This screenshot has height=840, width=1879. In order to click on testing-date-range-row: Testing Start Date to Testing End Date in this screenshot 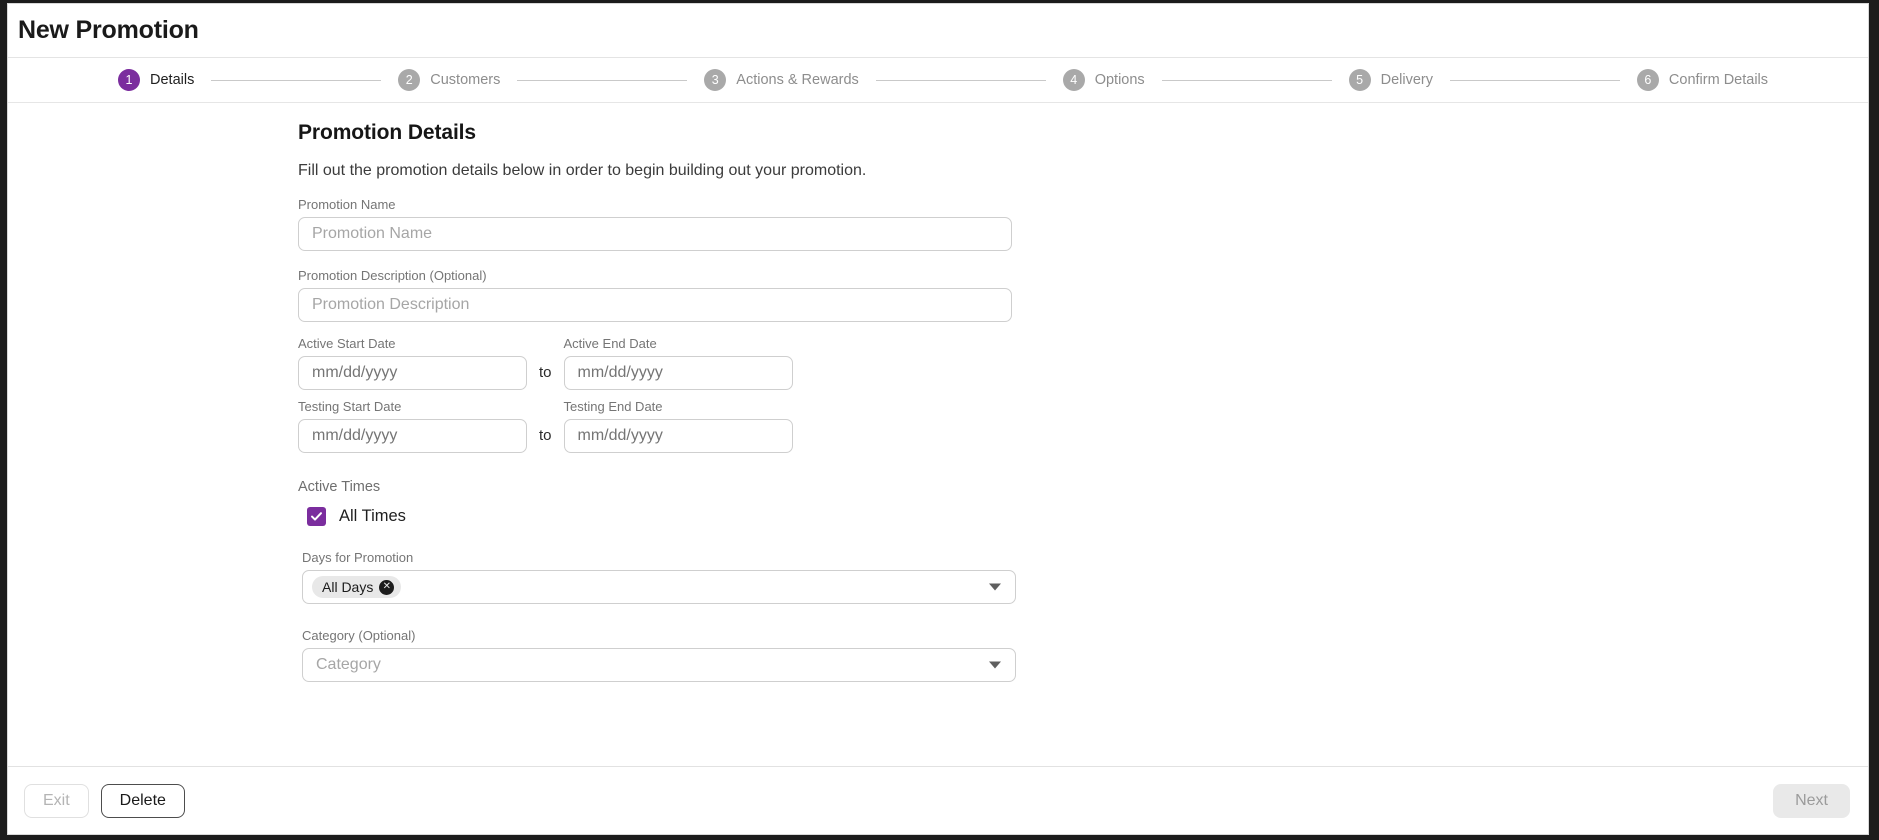, I will do `click(678, 426)`.